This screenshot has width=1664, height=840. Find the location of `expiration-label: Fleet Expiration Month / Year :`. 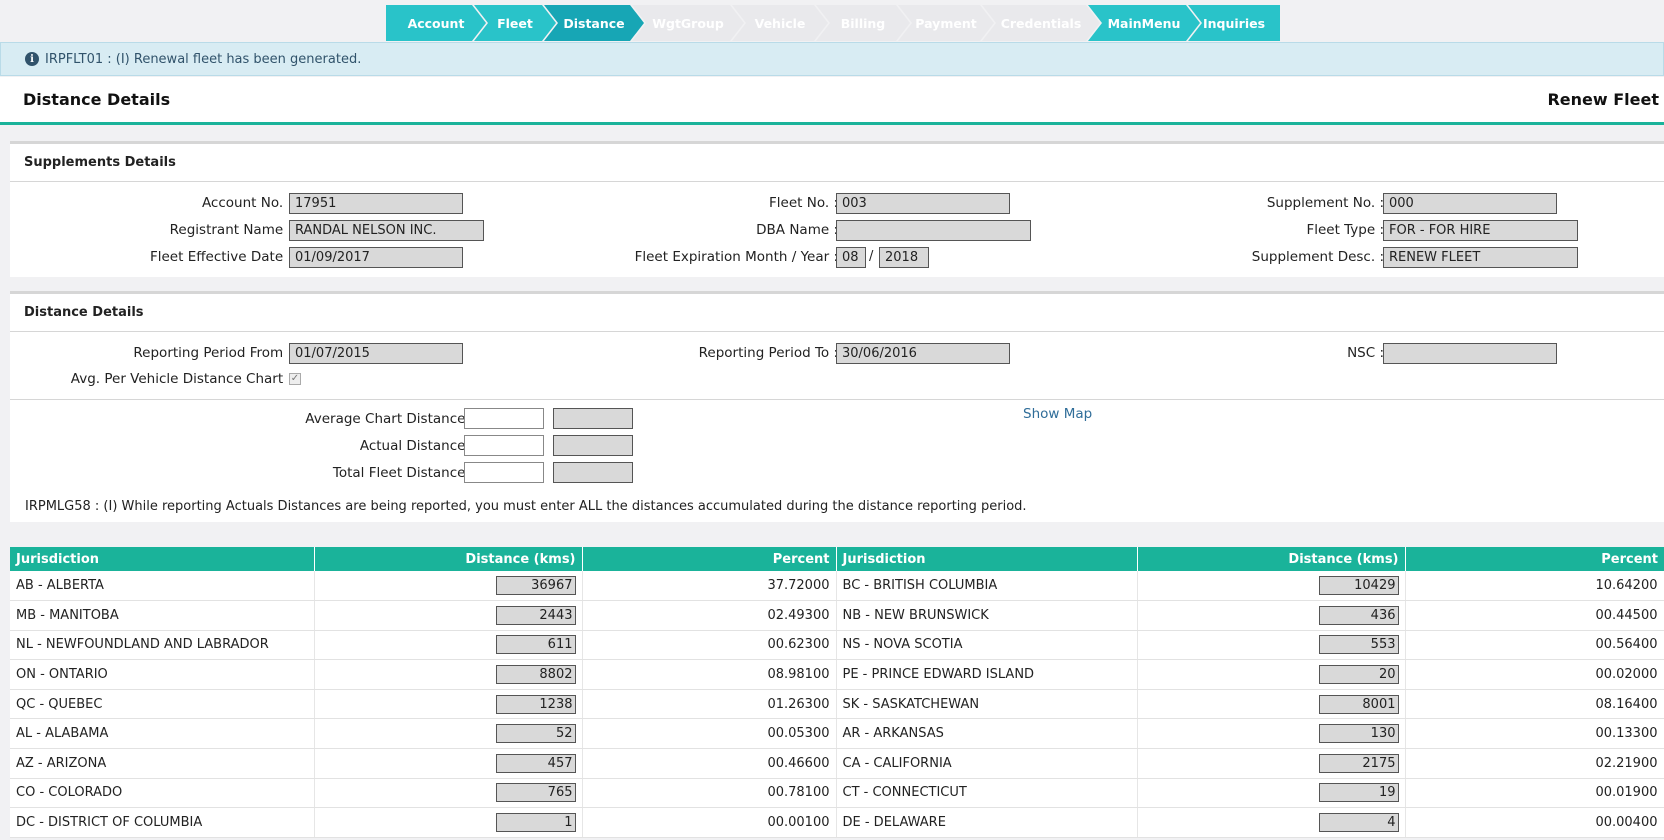

expiration-label: Fleet Expiration Month / Year : is located at coordinates (736, 257).